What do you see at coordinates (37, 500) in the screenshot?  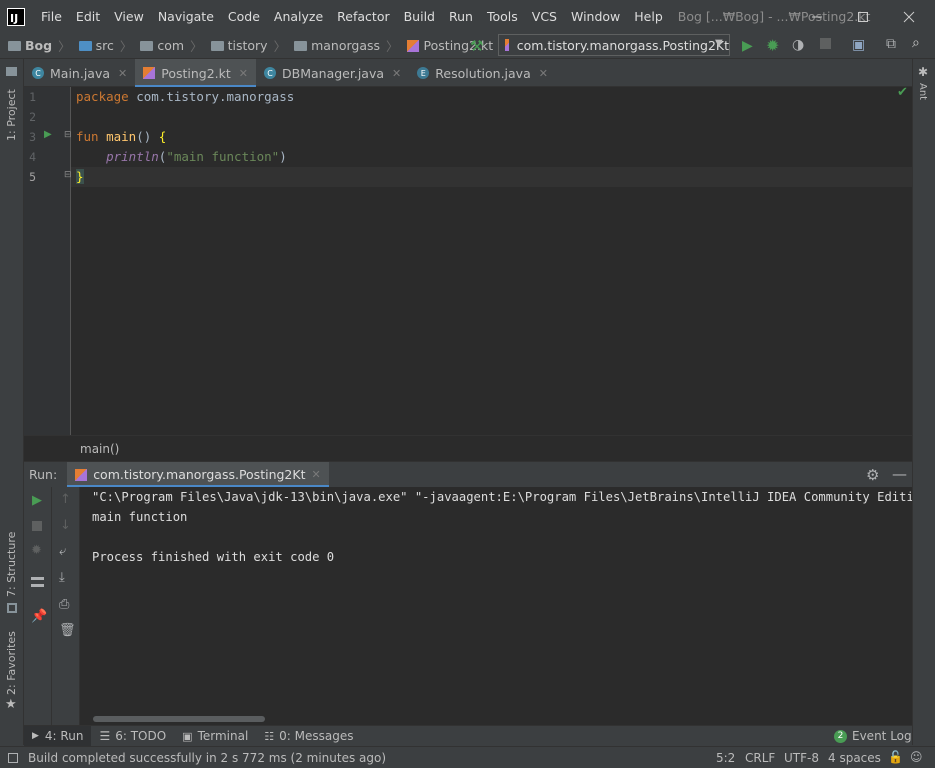 I see `rerun-icon: ▶` at bounding box center [37, 500].